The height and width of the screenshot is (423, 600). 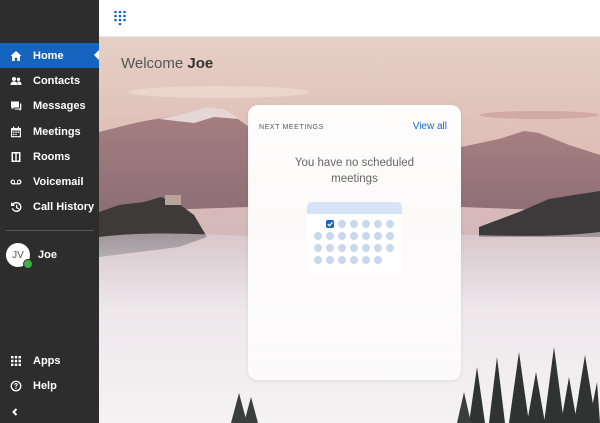 I want to click on sidebar-item-call-history: Call History, so click(x=49, y=207).